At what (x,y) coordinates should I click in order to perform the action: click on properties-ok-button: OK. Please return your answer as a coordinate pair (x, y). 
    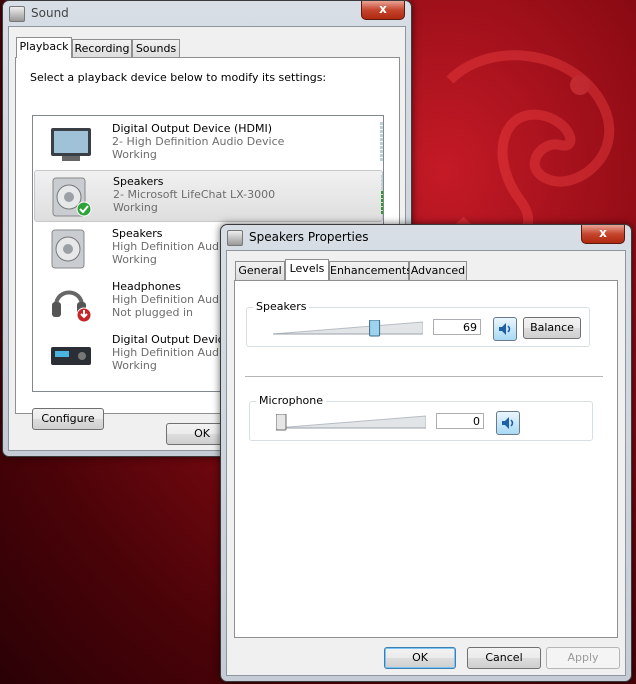
    Looking at the image, I should click on (420, 658).